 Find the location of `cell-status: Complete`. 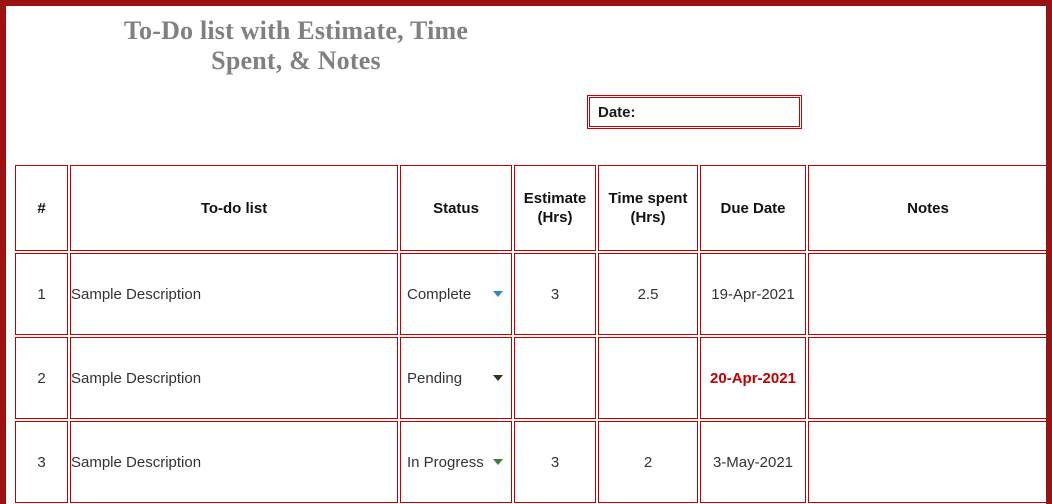

cell-status: Complete is located at coordinates (456, 294).